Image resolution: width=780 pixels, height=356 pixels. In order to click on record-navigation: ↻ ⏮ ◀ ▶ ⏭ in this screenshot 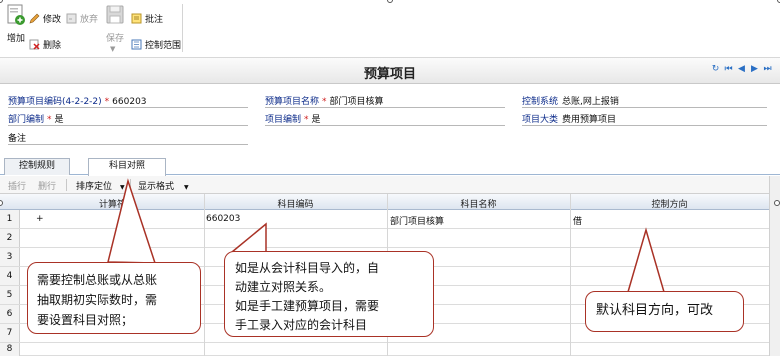, I will do `click(741, 69)`.